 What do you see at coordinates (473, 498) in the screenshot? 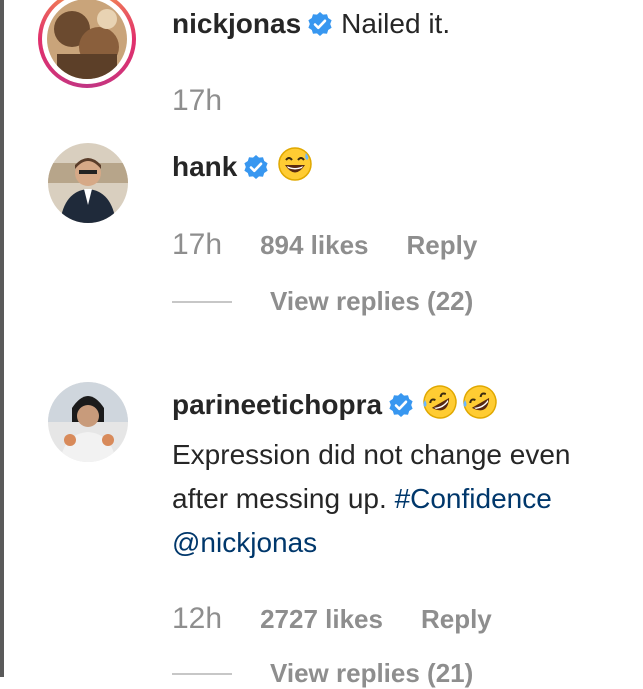
I see `hashtag-link: #Confidence` at bounding box center [473, 498].